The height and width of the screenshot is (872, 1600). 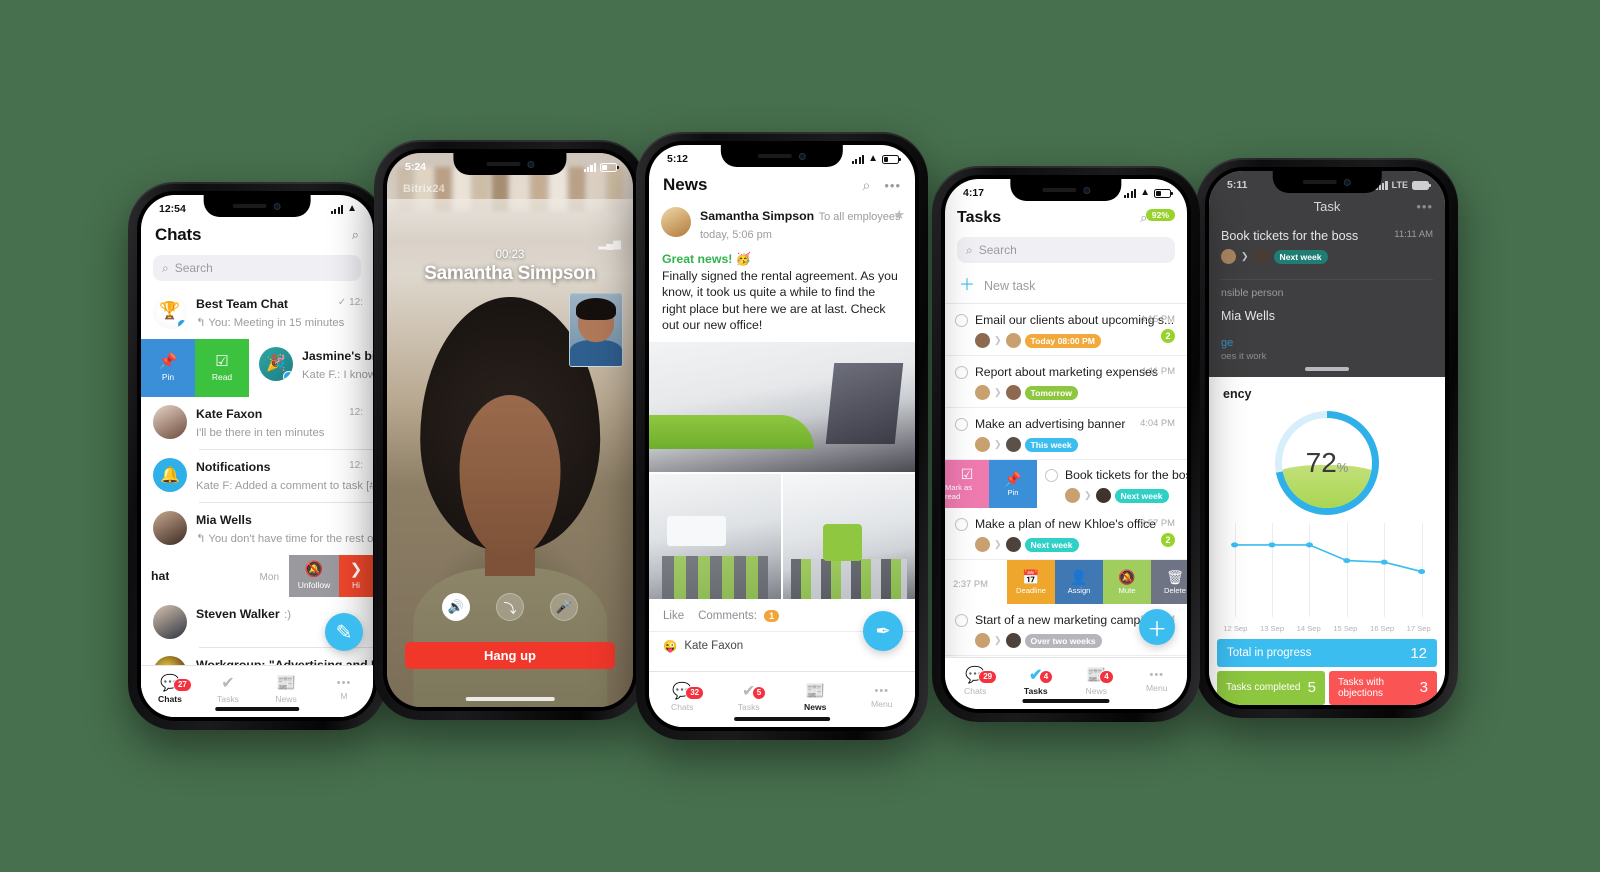 What do you see at coordinates (682, 694) in the screenshot?
I see `nav-chats: 💬 32 Chats` at bounding box center [682, 694].